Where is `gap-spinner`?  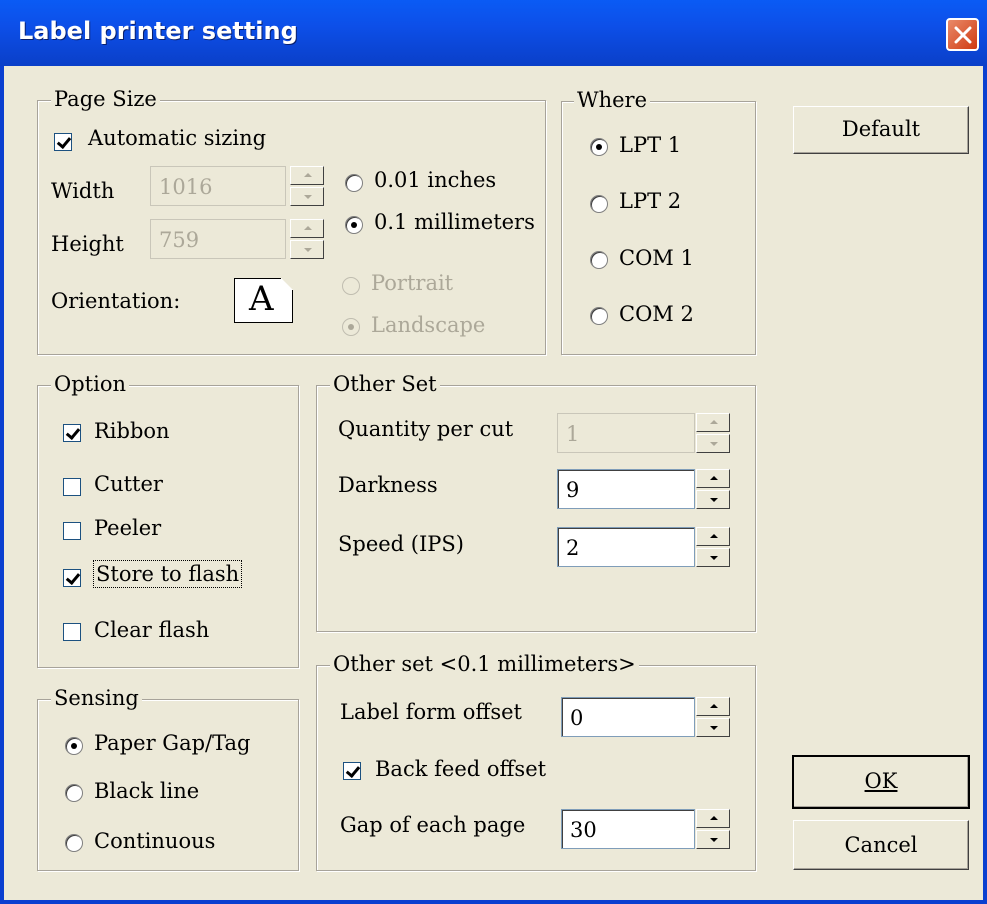
gap-spinner is located at coordinates (713, 829).